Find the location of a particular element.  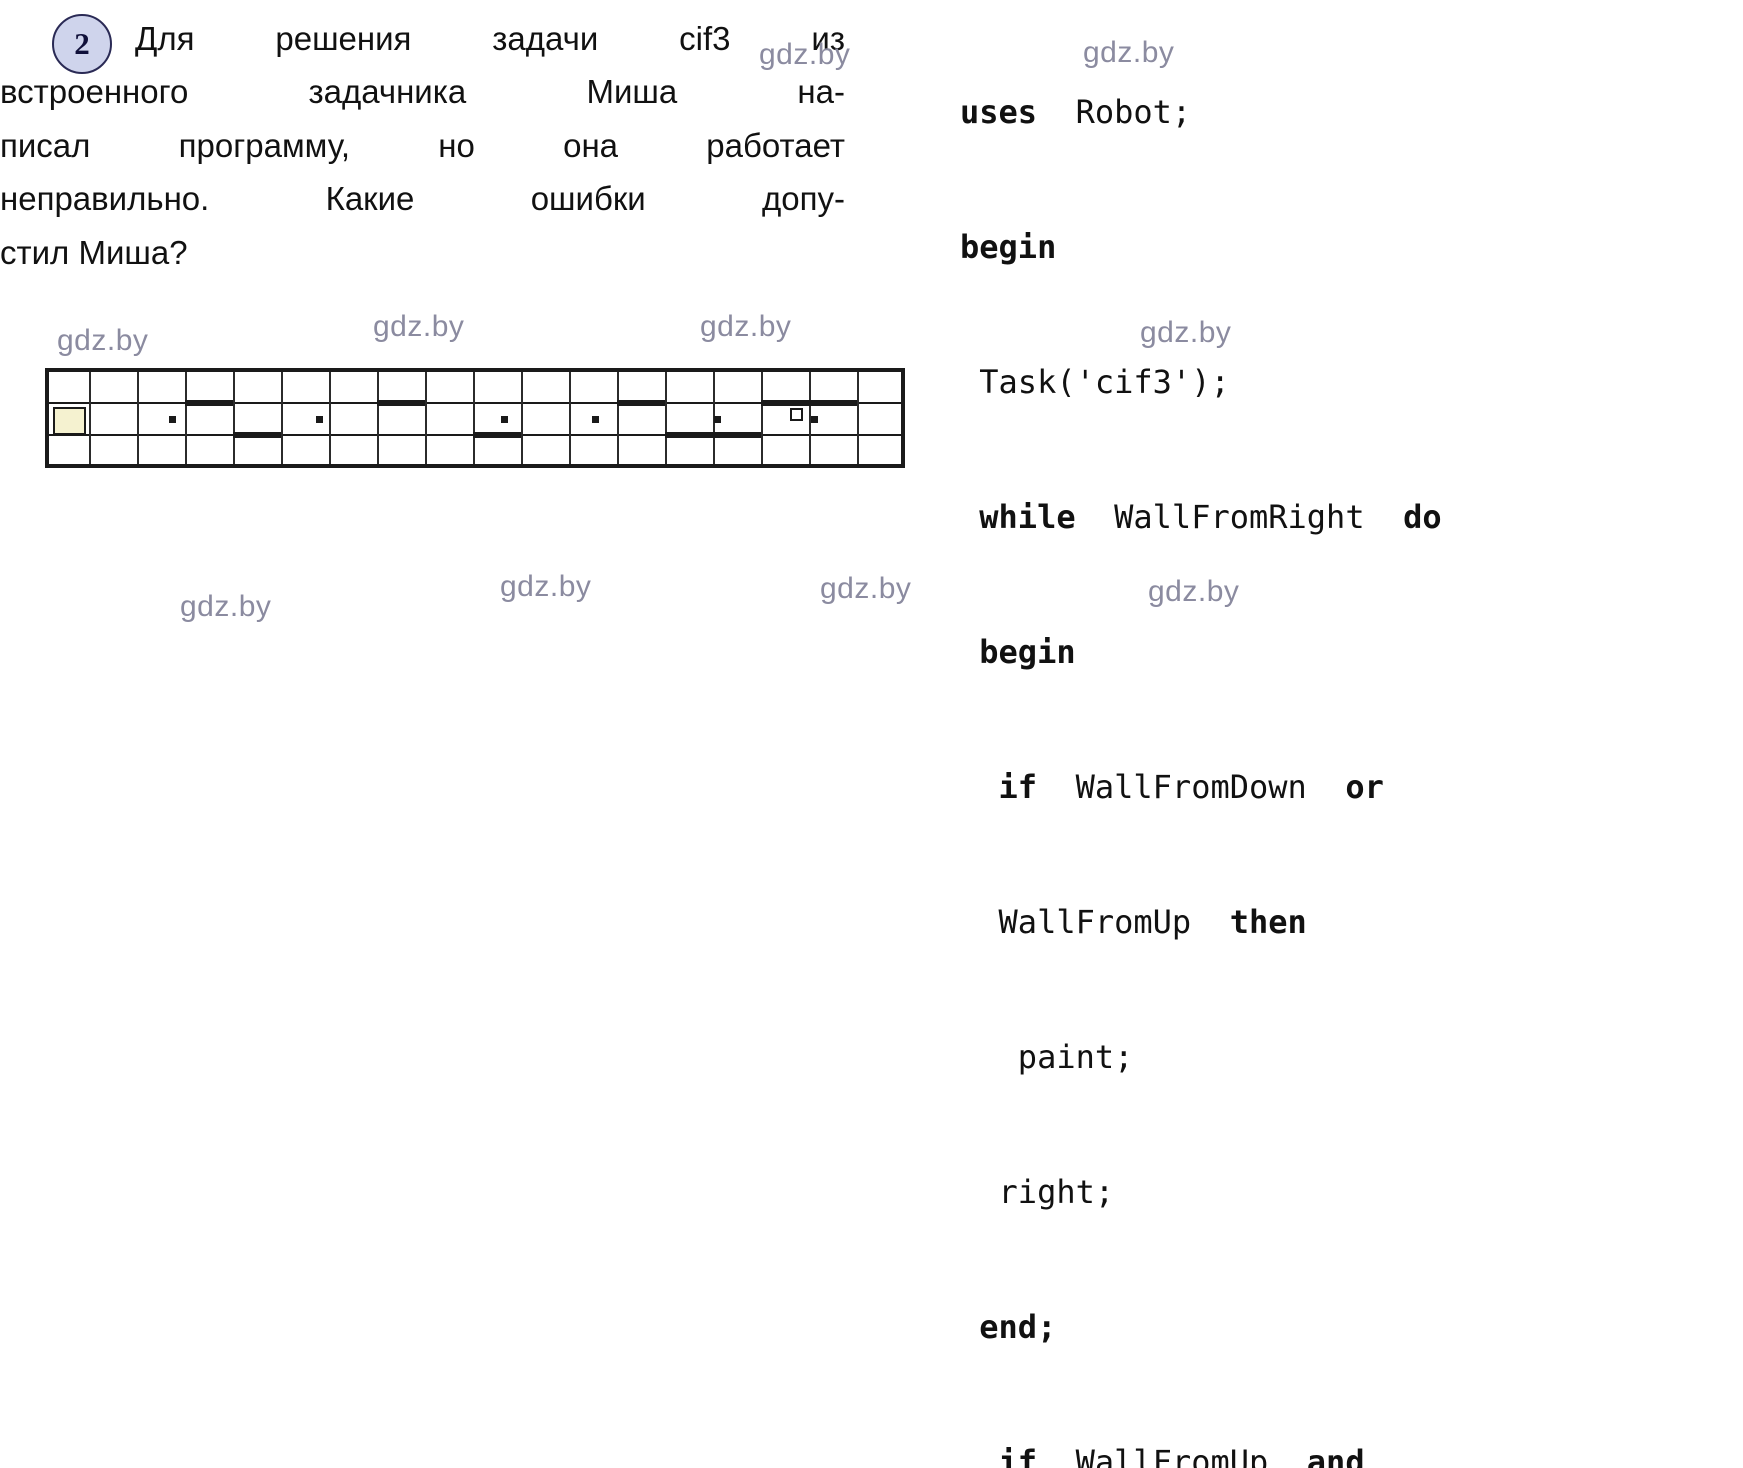

code-line: while WallFromRight do is located at coordinates (1351, 517).